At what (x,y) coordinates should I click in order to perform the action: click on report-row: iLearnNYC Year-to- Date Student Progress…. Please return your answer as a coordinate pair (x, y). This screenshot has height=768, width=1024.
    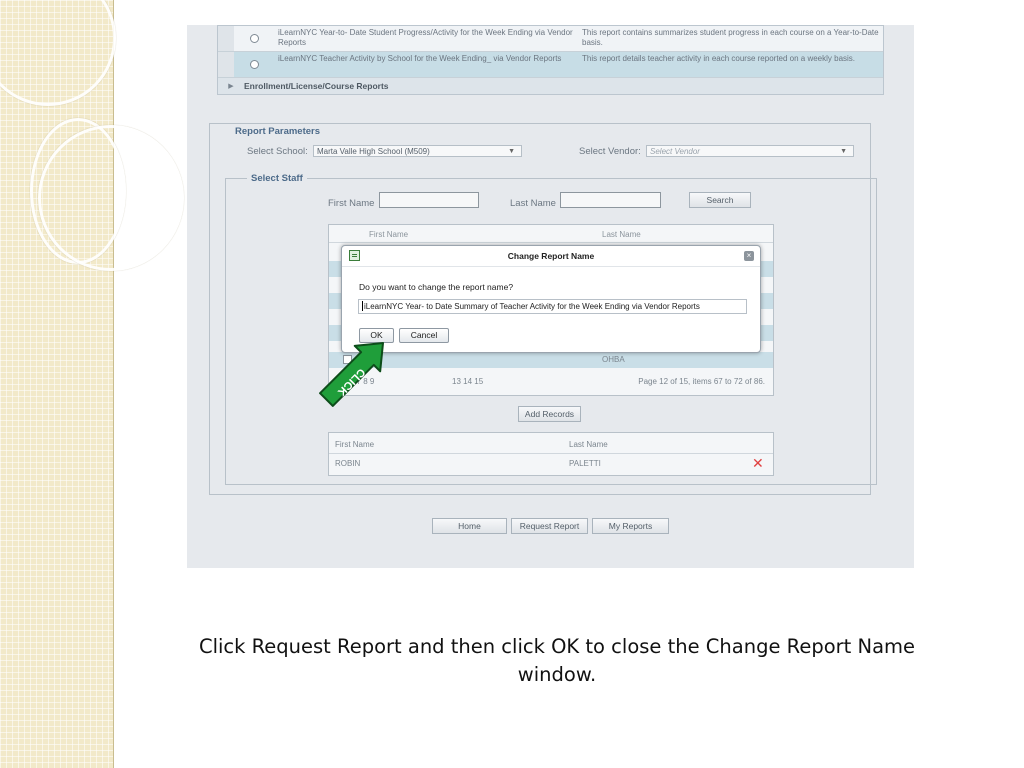
    Looking at the image, I should click on (550, 39).